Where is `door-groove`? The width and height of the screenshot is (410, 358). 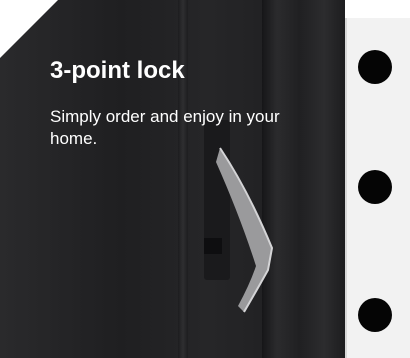
door-groove is located at coordinates (183, 179).